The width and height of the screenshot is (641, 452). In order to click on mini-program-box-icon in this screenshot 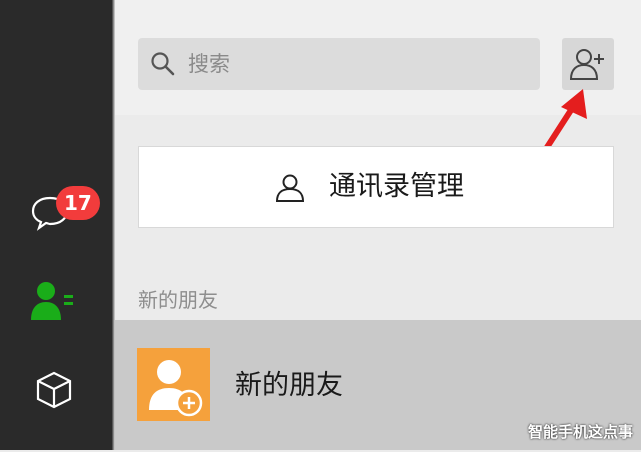, I will do `click(54, 390)`.